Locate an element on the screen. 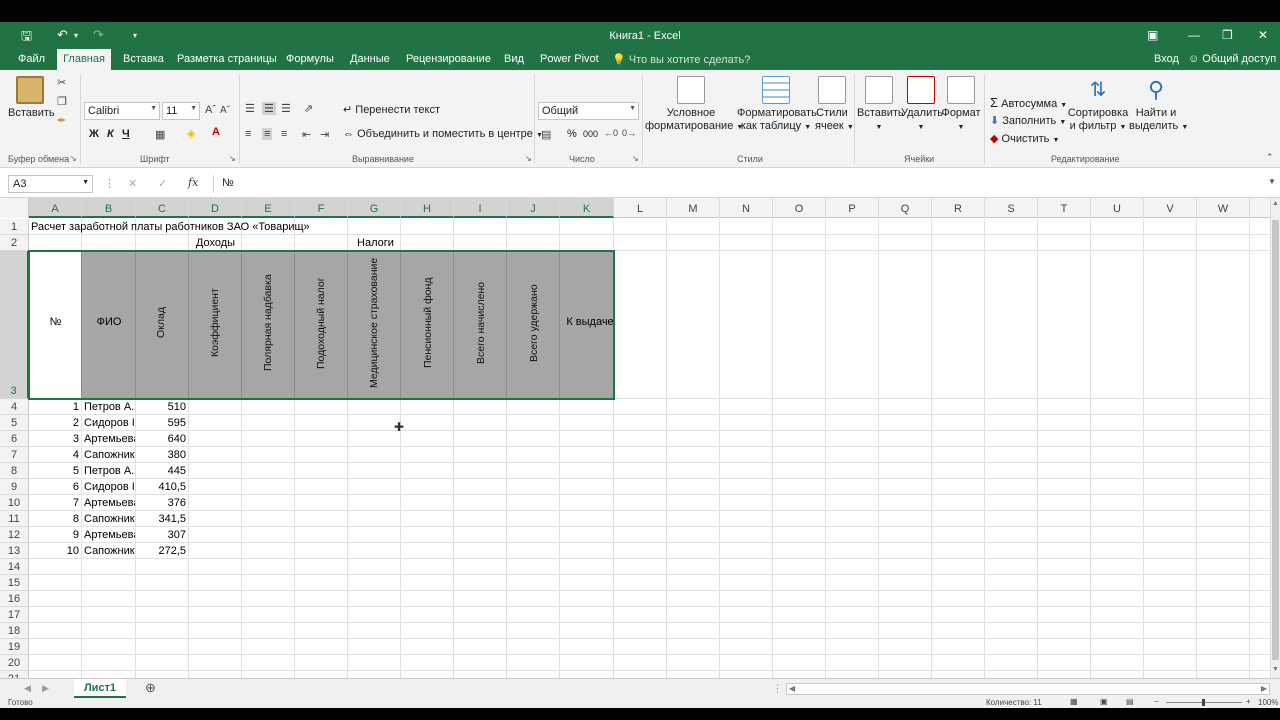 The height and width of the screenshot is (720, 1280). salary-cell: 307 is located at coordinates (162, 535).